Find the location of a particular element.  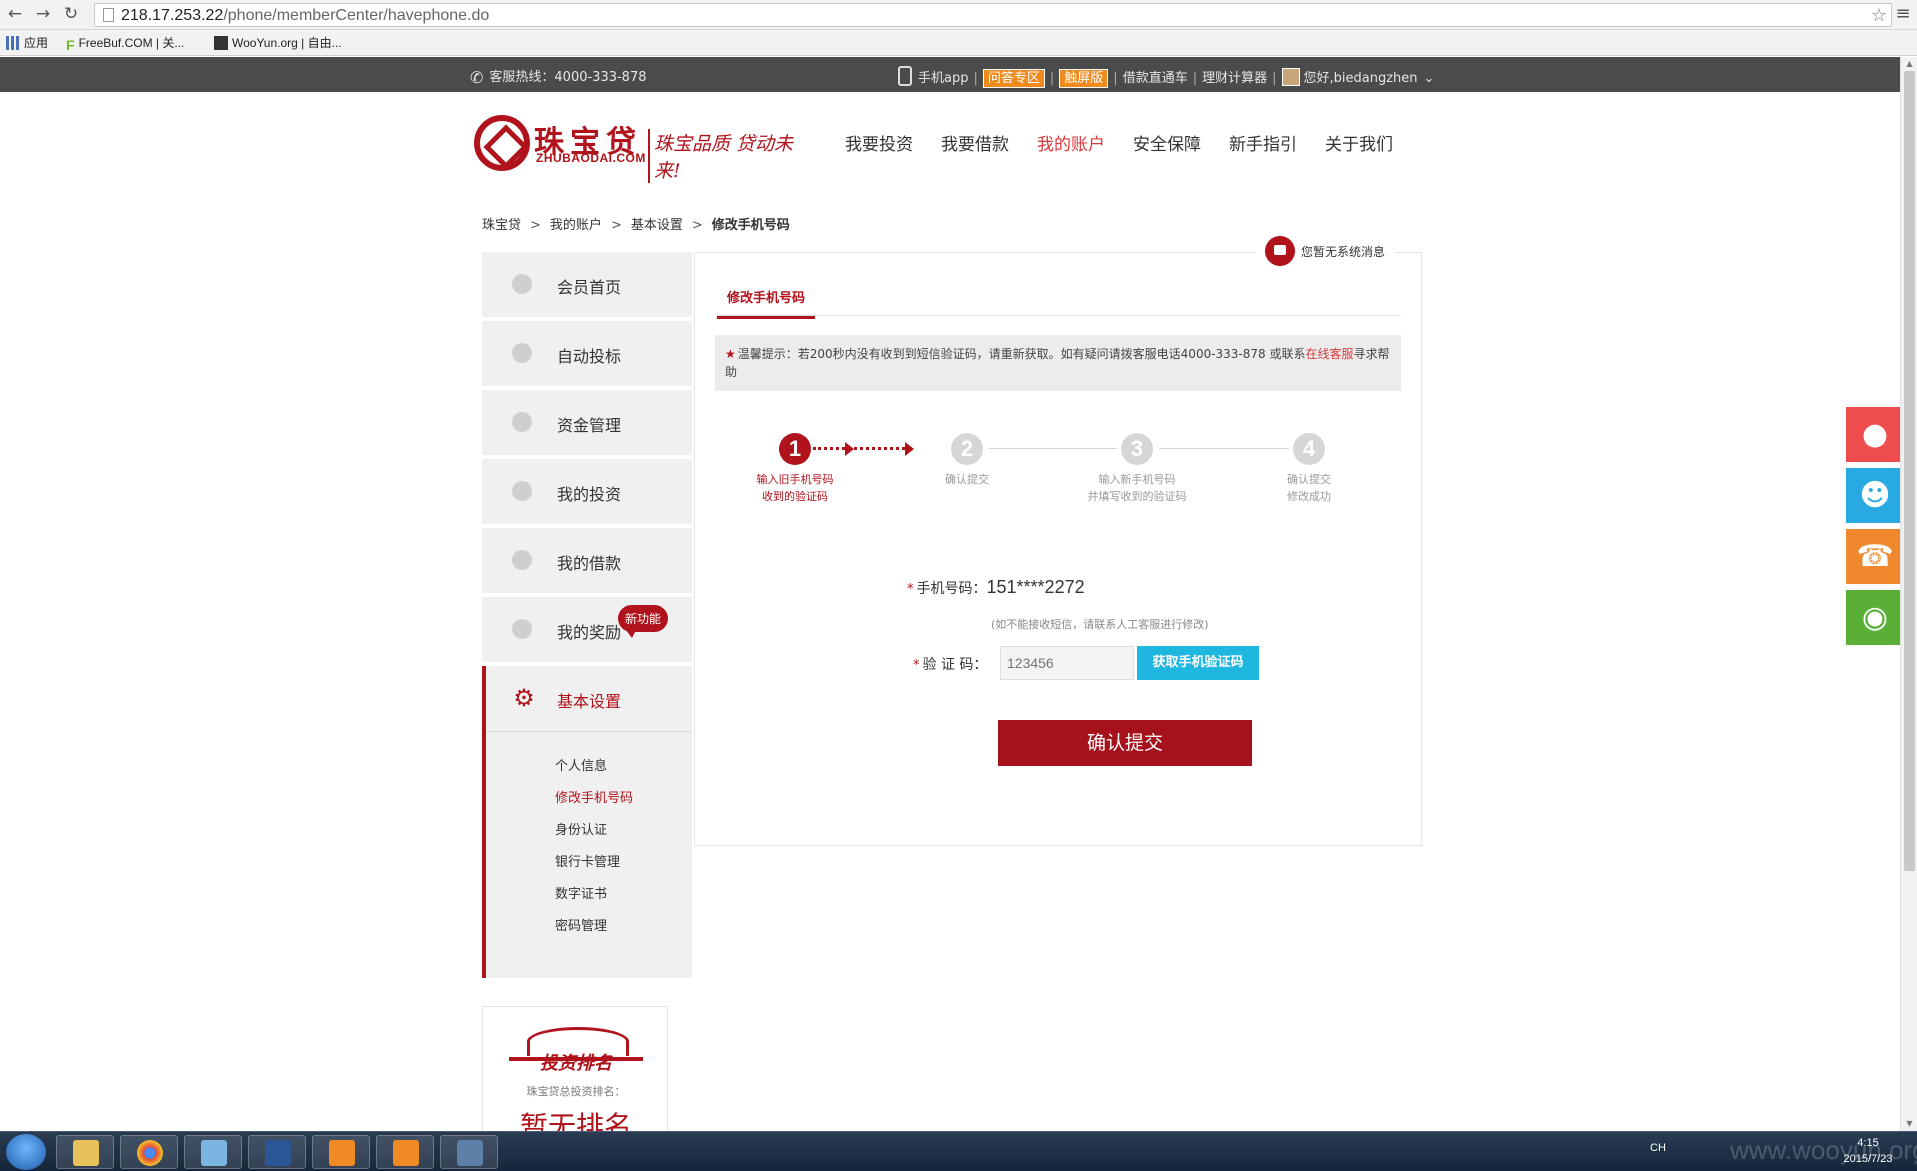

wechat-icon: ◉ is located at coordinates (1875, 617).